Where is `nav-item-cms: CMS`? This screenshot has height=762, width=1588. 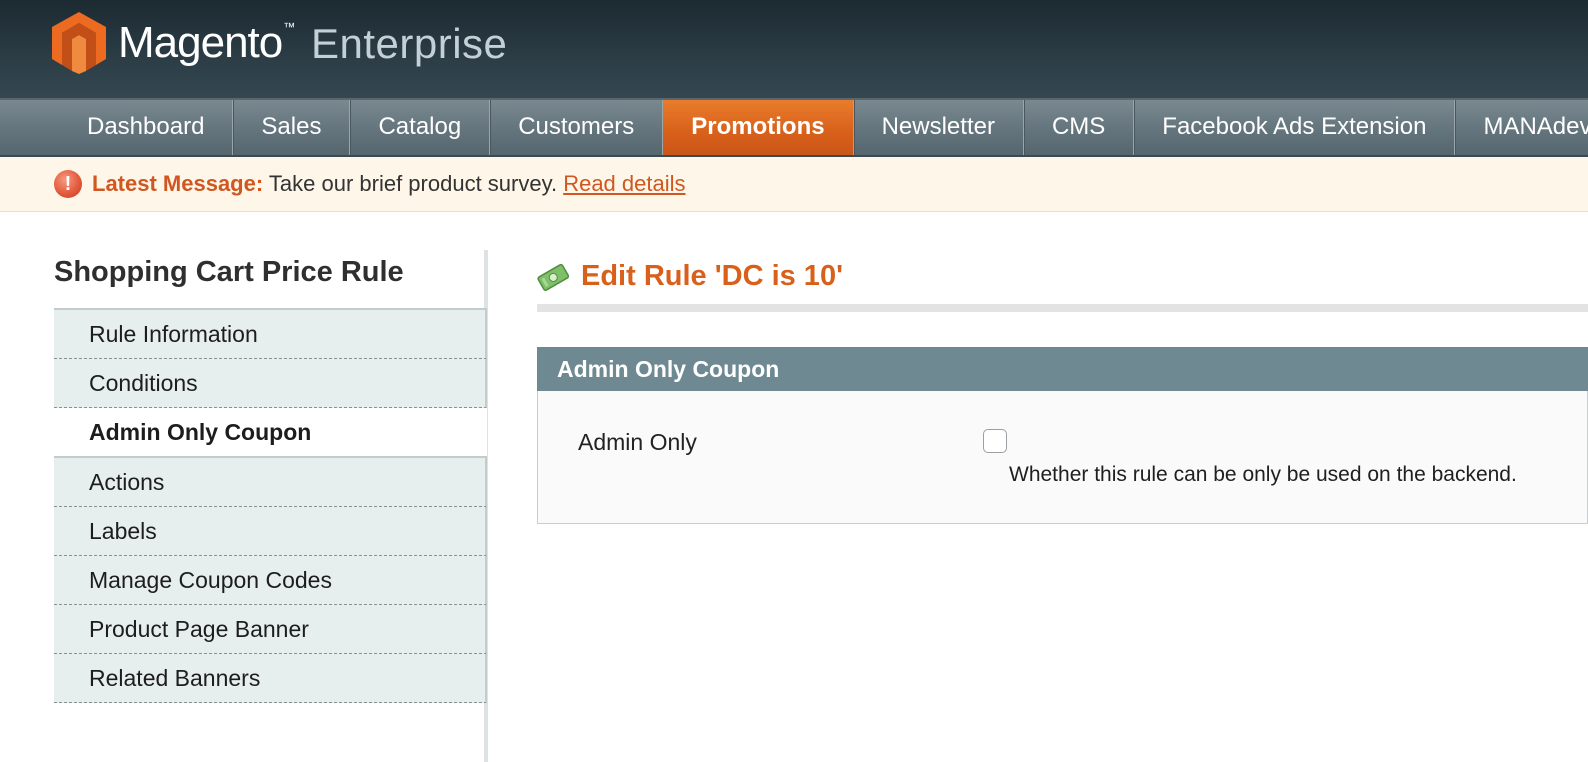
nav-item-cms: CMS is located at coordinates (1079, 127).